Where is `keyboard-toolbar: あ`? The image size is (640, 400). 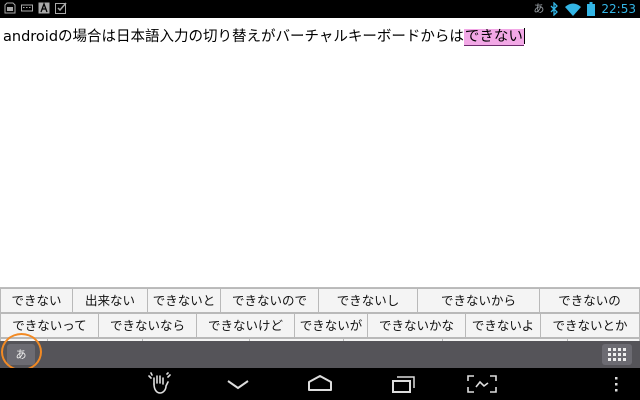 keyboard-toolbar: あ is located at coordinates (320, 352).